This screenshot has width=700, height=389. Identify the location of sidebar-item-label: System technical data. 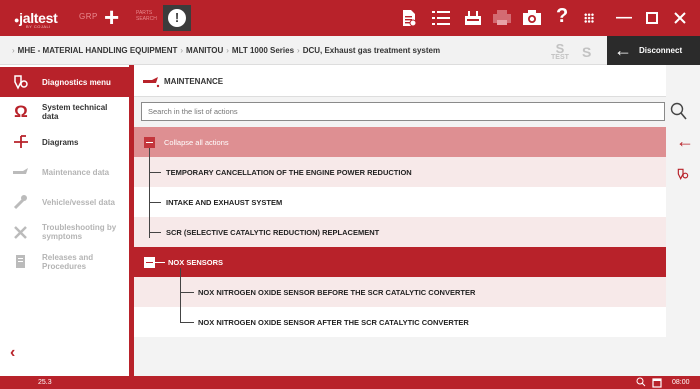
(75, 112).